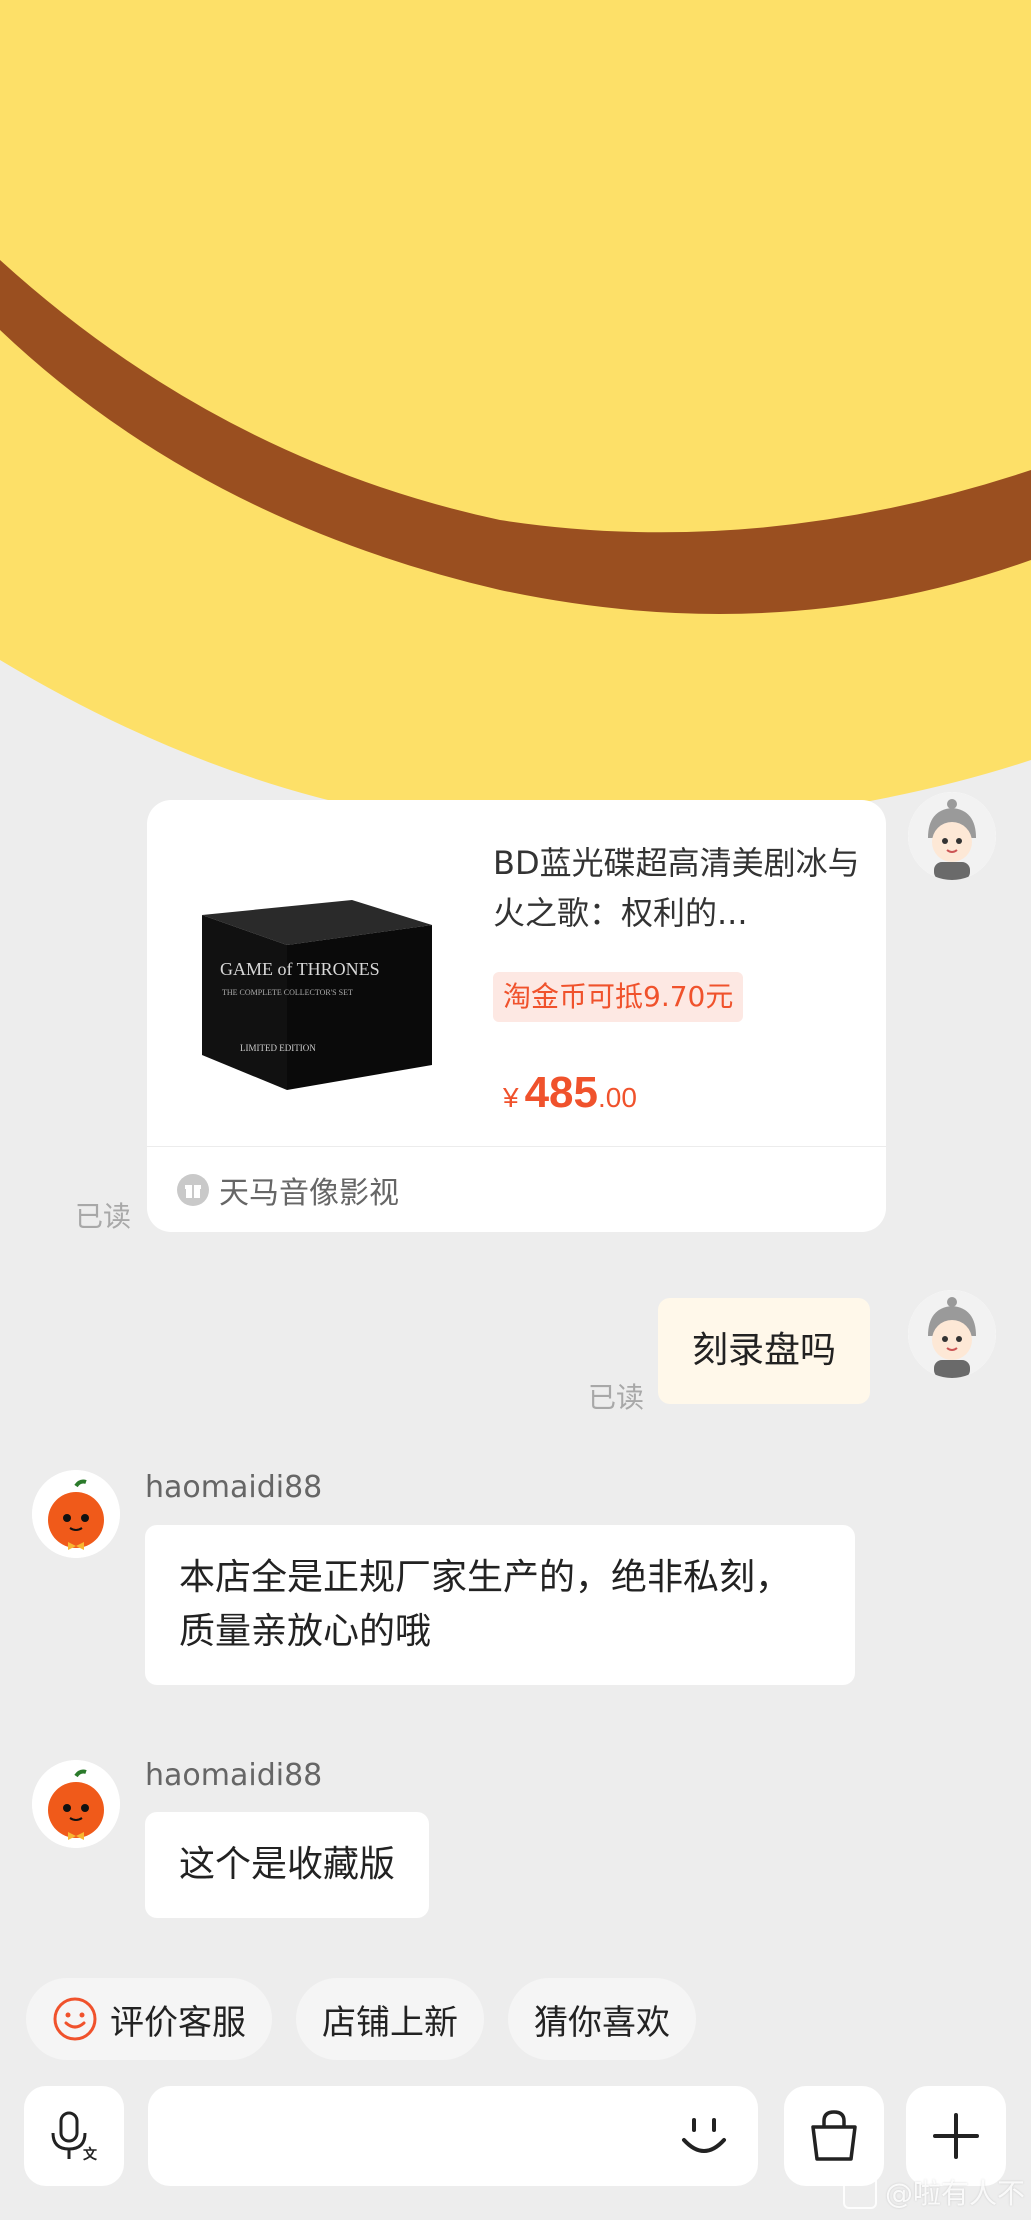  I want to click on quick-reply-recommend: 猜你喜欢, so click(602, 2019).